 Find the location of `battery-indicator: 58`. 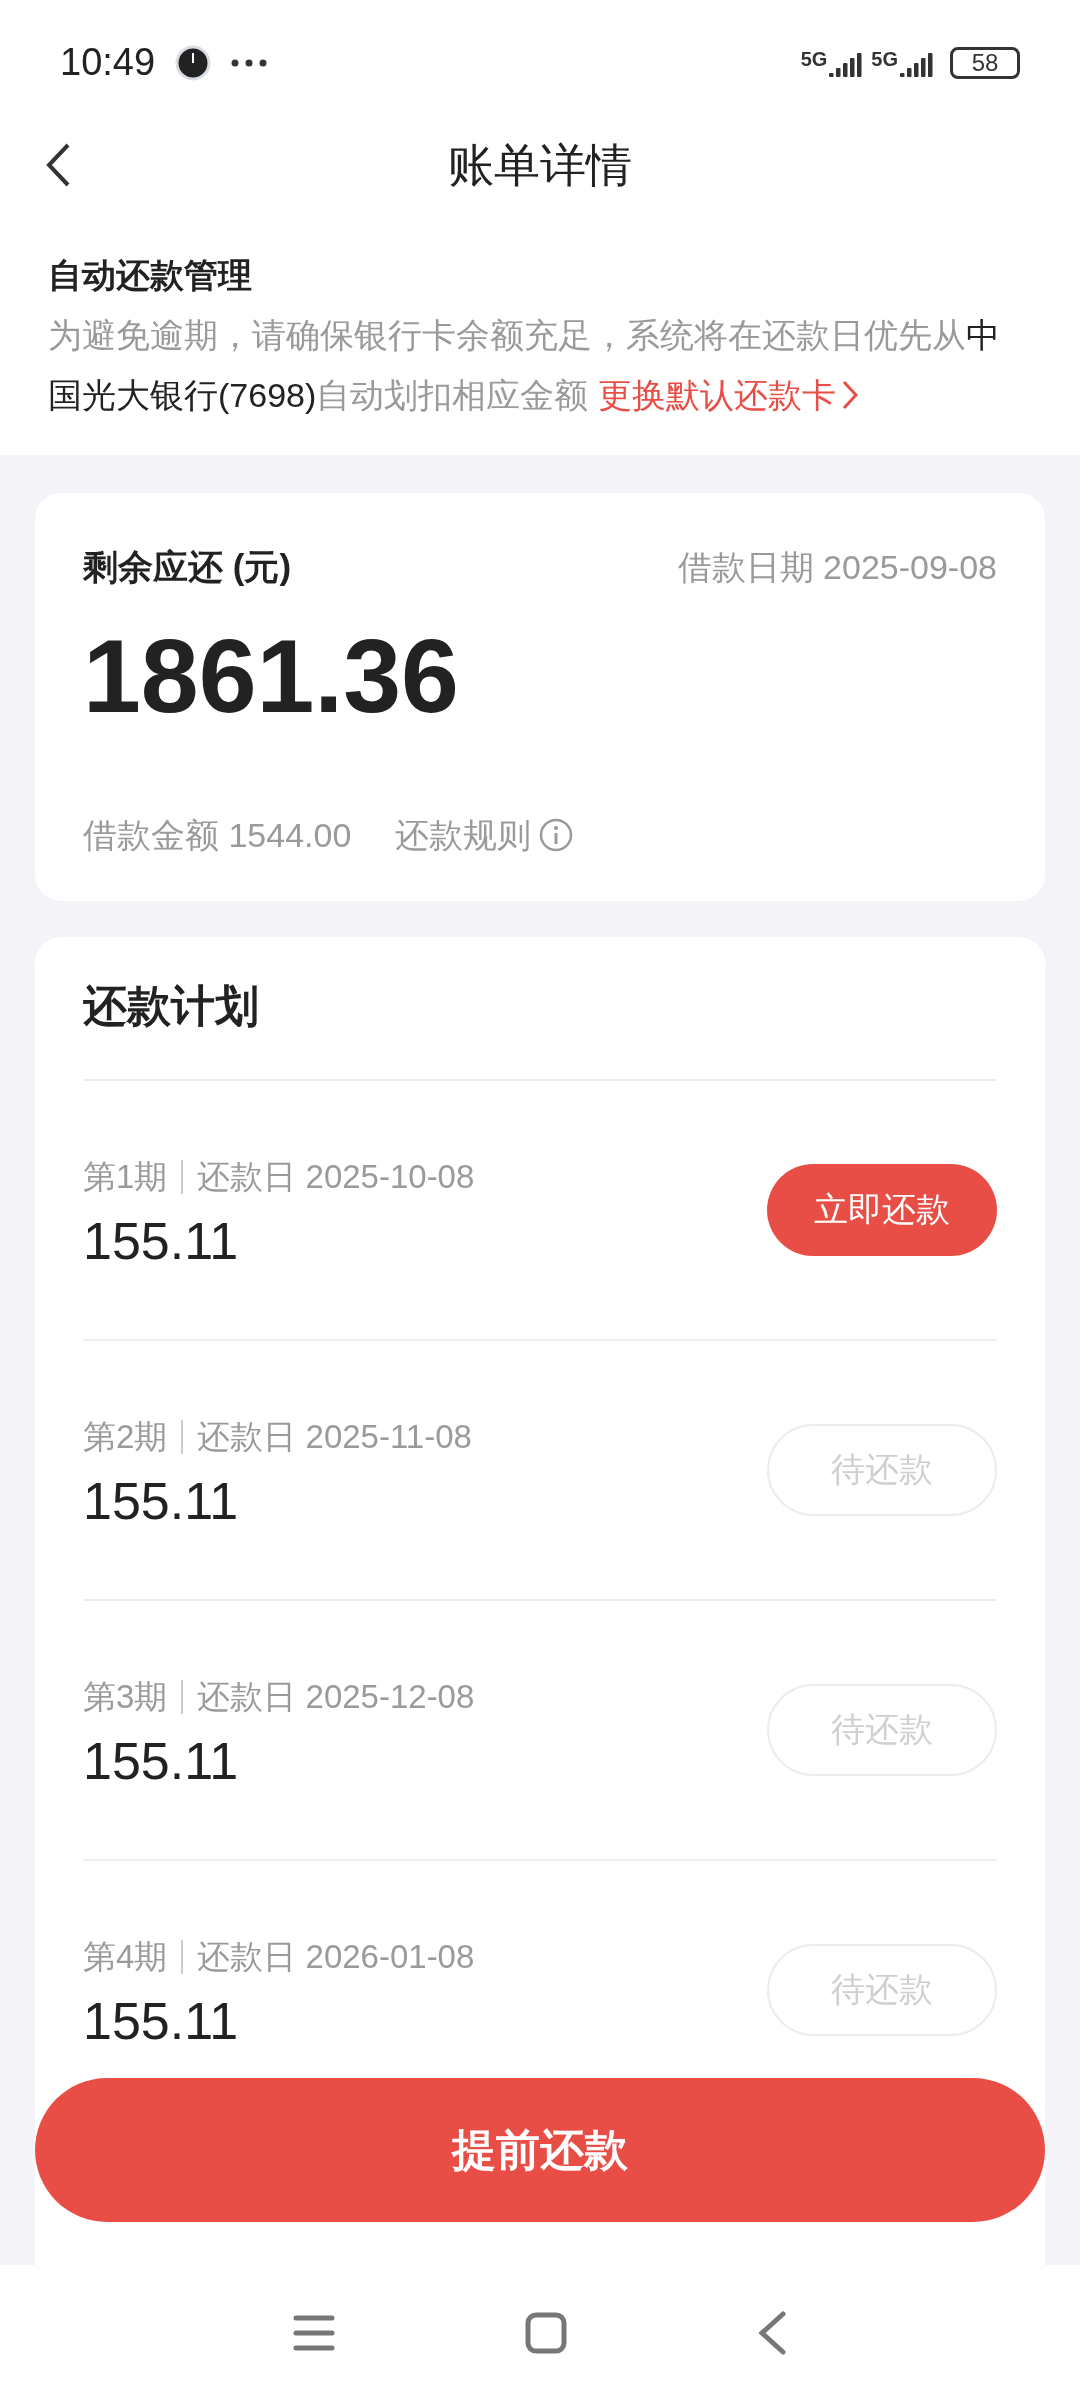

battery-indicator: 58 is located at coordinates (985, 62).